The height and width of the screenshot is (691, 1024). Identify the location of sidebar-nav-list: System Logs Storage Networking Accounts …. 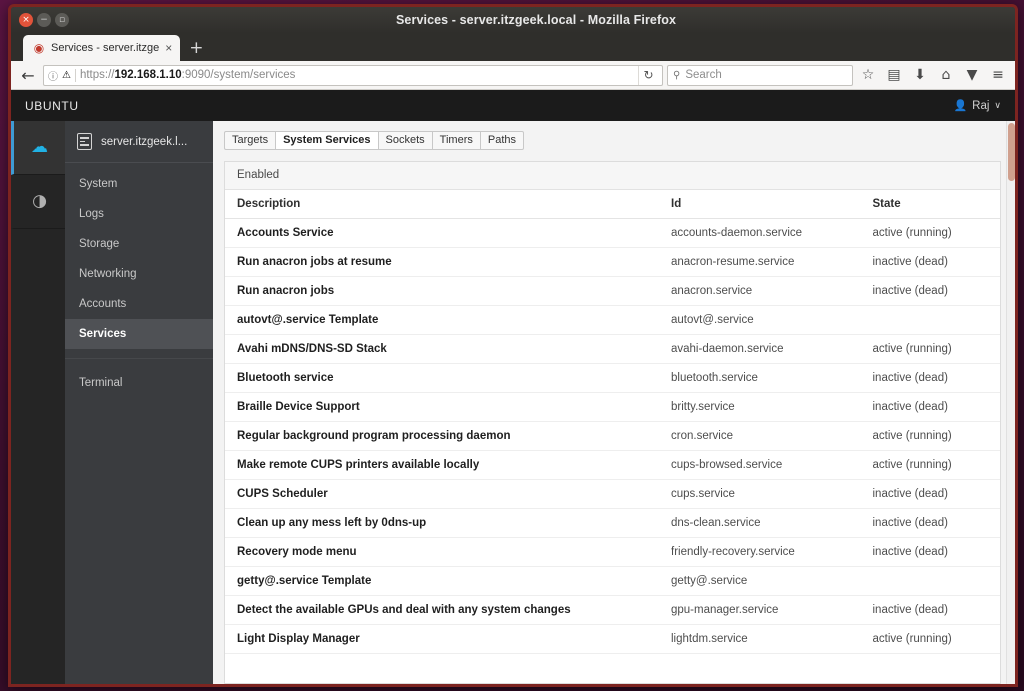
(139, 280).